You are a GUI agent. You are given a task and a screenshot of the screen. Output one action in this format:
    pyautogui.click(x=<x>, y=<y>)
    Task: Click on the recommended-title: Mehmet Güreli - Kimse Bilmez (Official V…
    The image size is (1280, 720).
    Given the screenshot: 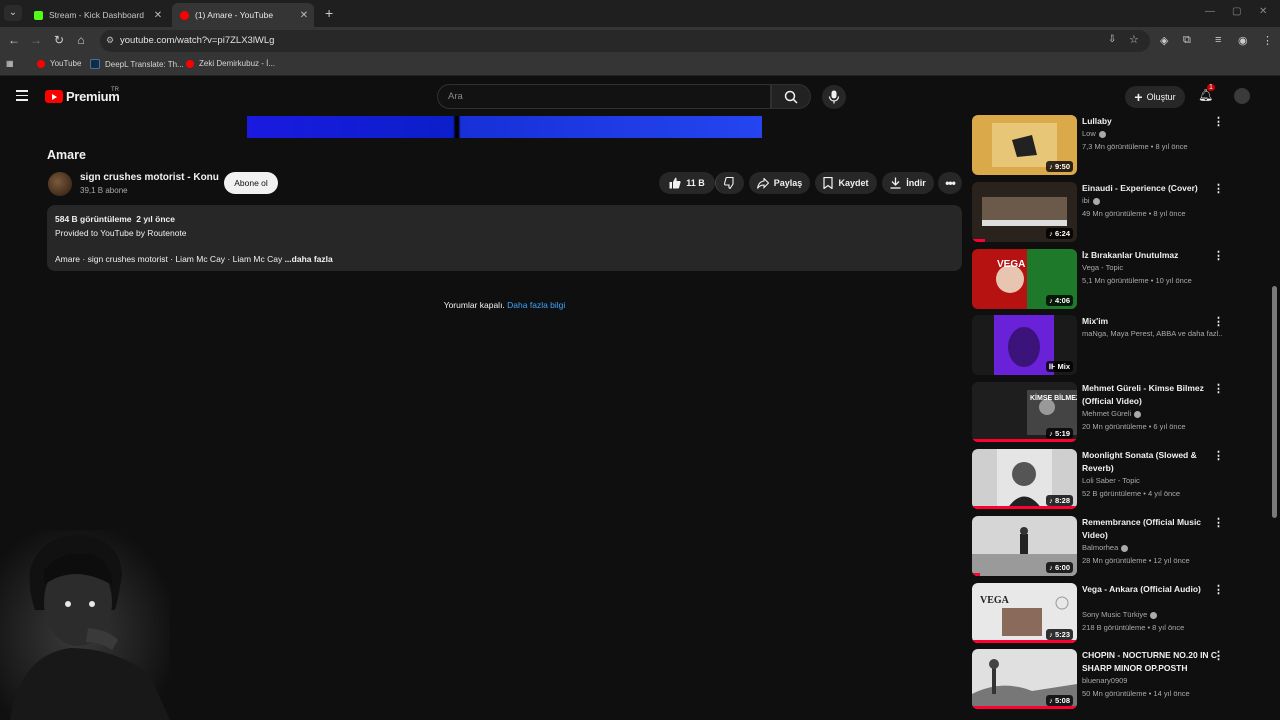 What is the action you would take?
    pyautogui.click(x=1152, y=395)
    